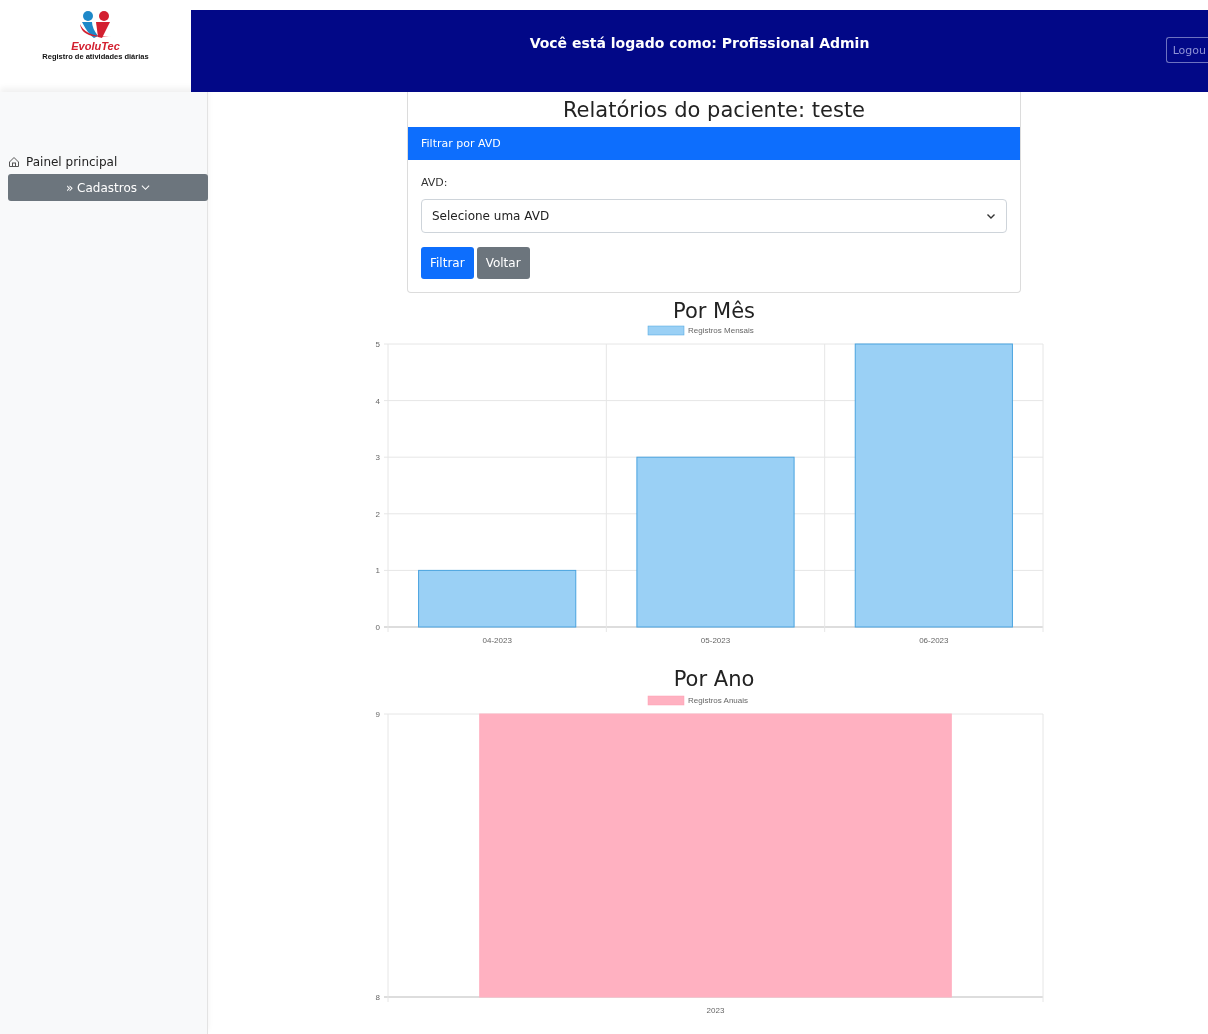 Image resolution: width=1208 pixels, height=1034 pixels. What do you see at coordinates (714, 110) in the screenshot?
I see `page-title: Relatórios do paciente: teste` at bounding box center [714, 110].